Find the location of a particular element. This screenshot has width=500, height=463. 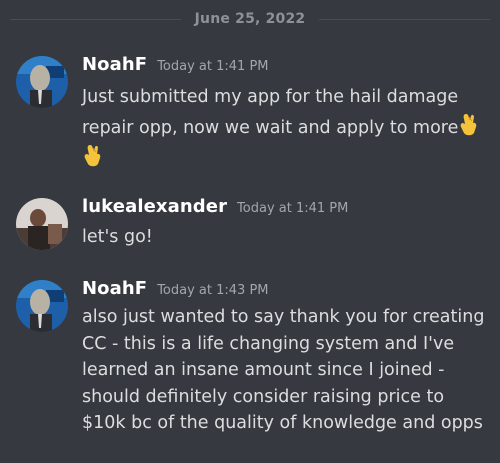

message-text: let's go! is located at coordinates (117, 237).